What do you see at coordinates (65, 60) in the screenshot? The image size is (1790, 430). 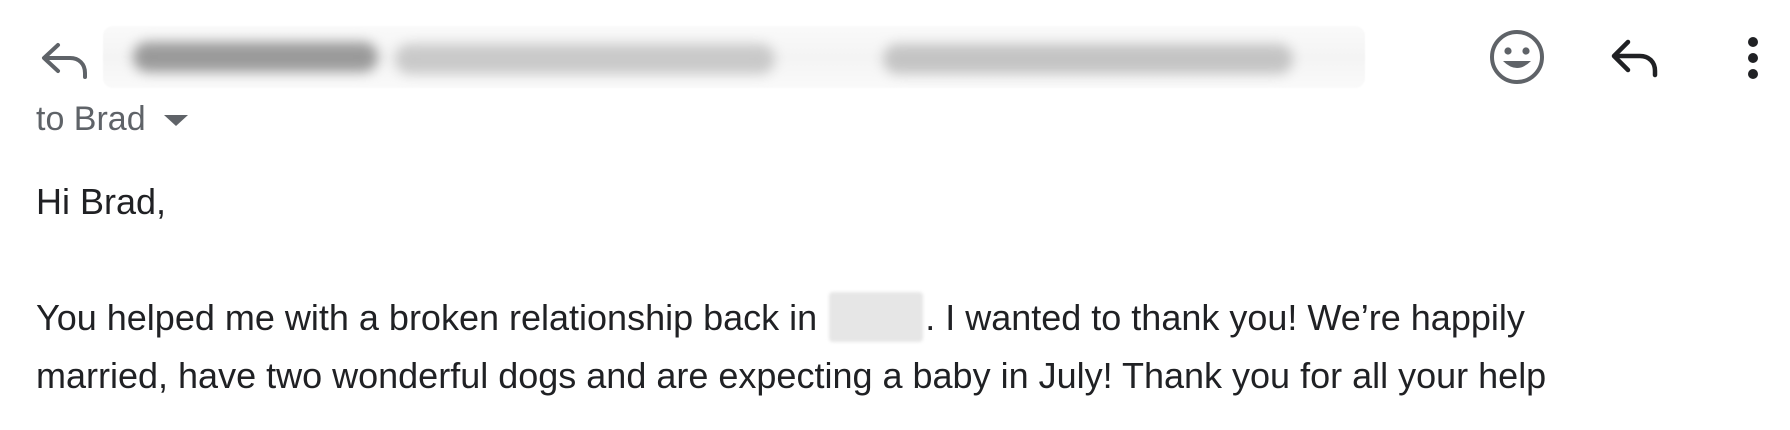 I see `reply-arrow-icon` at bounding box center [65, 60].